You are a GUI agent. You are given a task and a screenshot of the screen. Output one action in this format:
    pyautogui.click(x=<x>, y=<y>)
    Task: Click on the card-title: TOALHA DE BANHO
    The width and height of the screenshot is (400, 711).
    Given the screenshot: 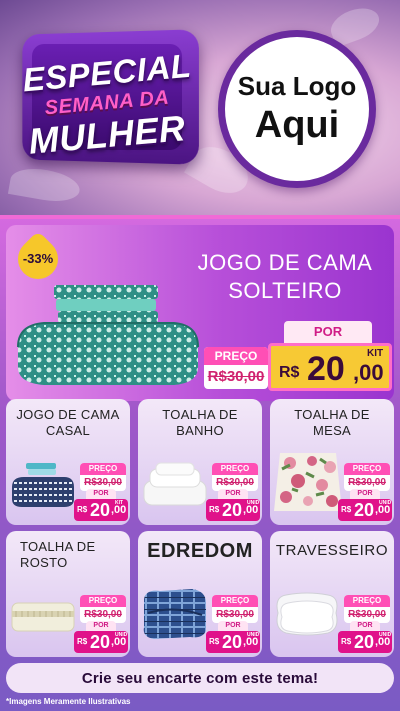 What is the action you would take?
    pyautogui.click(x=200, y=423)
    